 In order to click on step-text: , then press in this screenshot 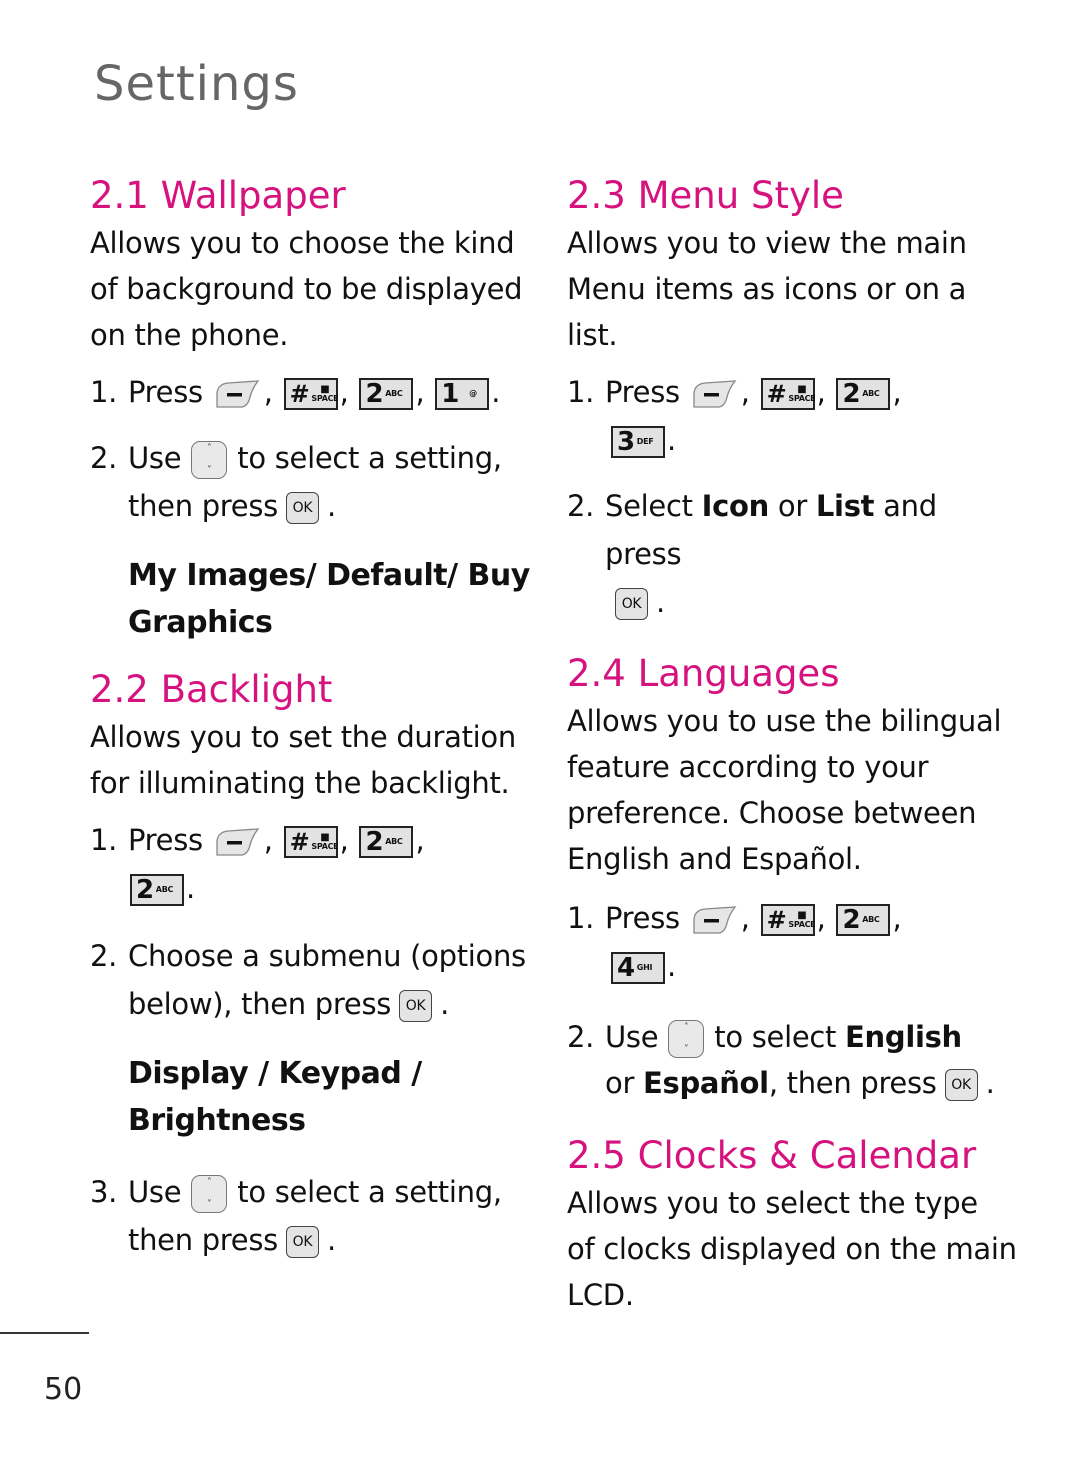, I will do `click(852, 1083)`.